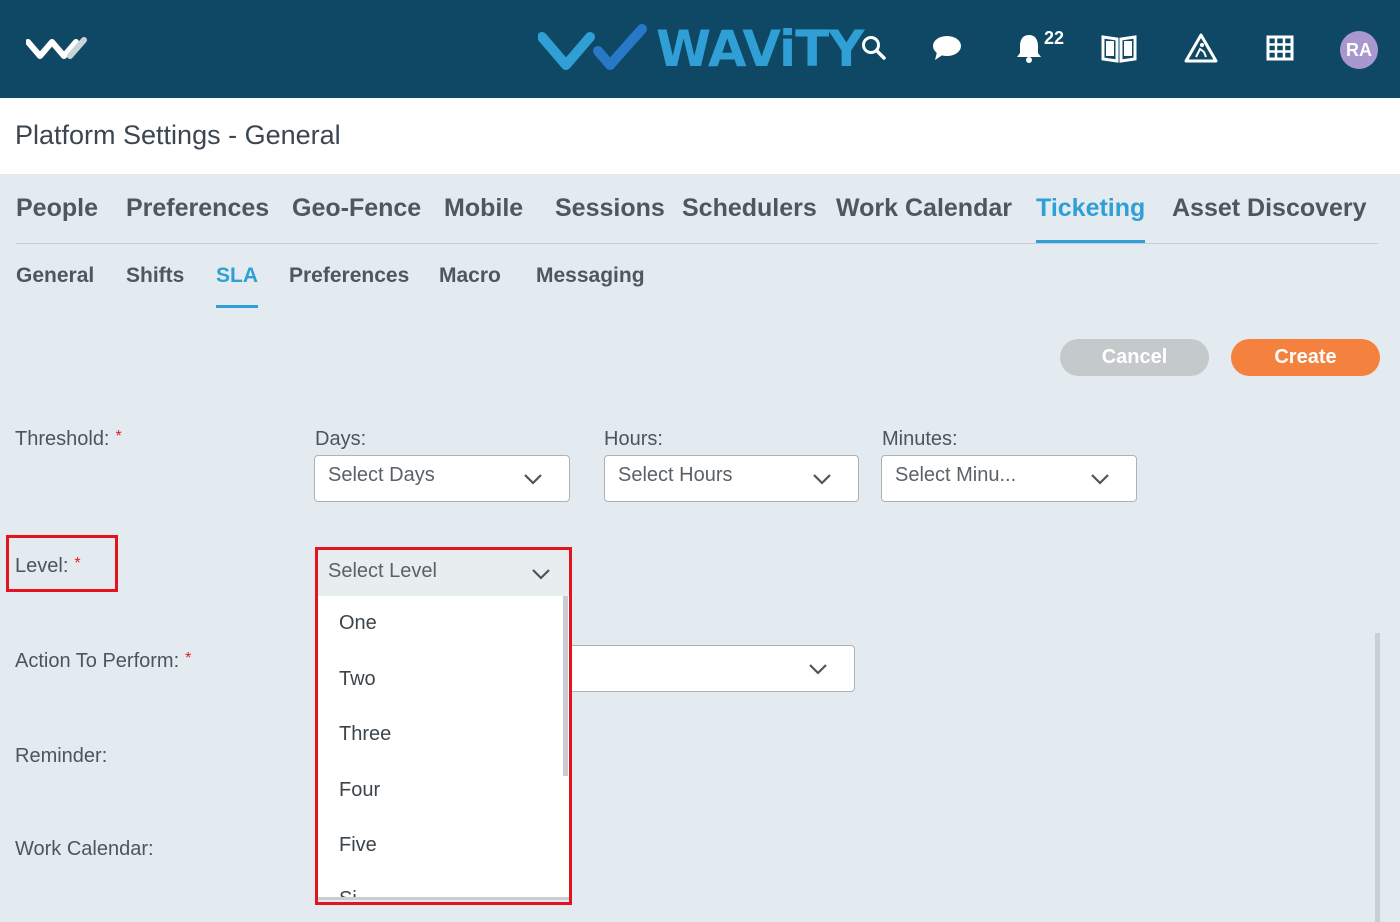  Describe the element at coordinates (749, 208) in the screenshot. I see `tab-schedulers: Schedulers` at that location.